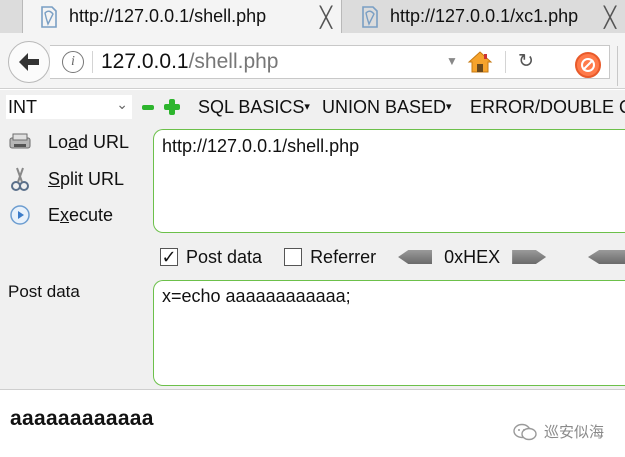  I want to click on execute-label: Execute, so click(81, 214).